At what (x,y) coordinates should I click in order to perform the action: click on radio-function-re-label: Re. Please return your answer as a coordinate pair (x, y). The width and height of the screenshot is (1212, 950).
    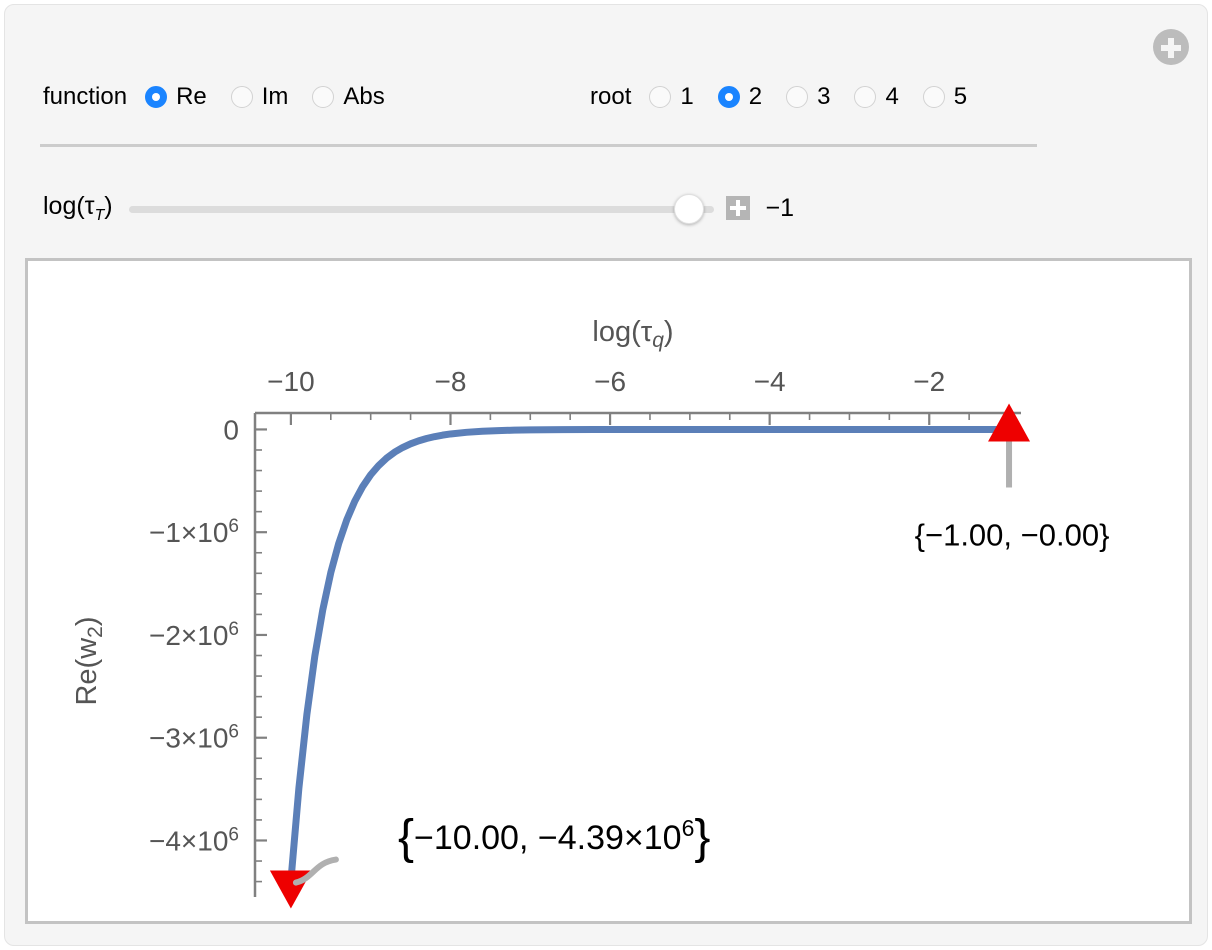
    Looking at the image, I should click on (191, 96).